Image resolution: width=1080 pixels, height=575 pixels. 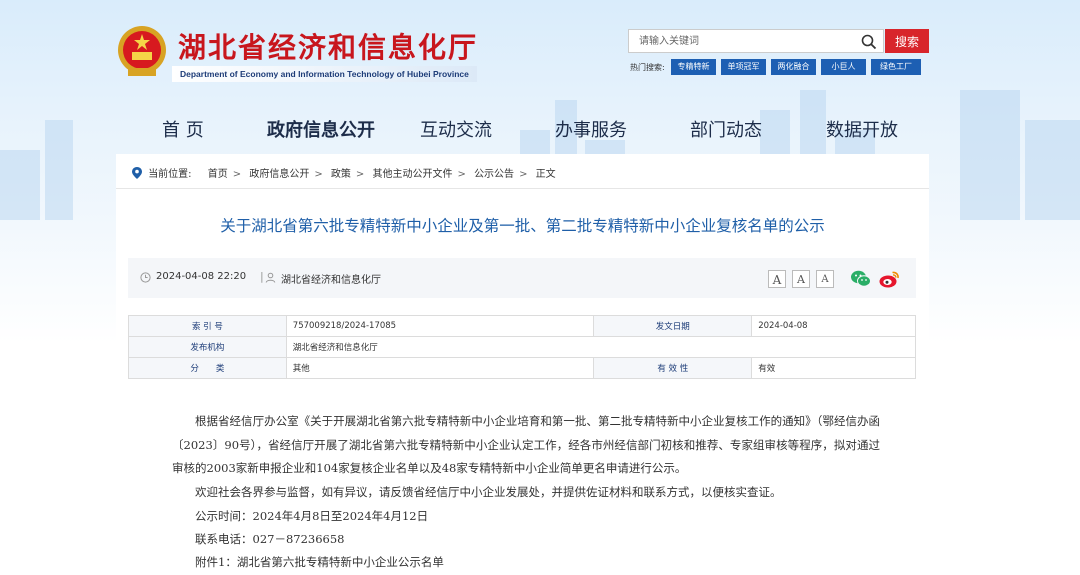 What do you see at coordinates (526, 563) in the screenshot?
I see `attachment-link: 附件1：湖北省第六批专精特新中小企业公示名单` at bounding box center [526, 563].